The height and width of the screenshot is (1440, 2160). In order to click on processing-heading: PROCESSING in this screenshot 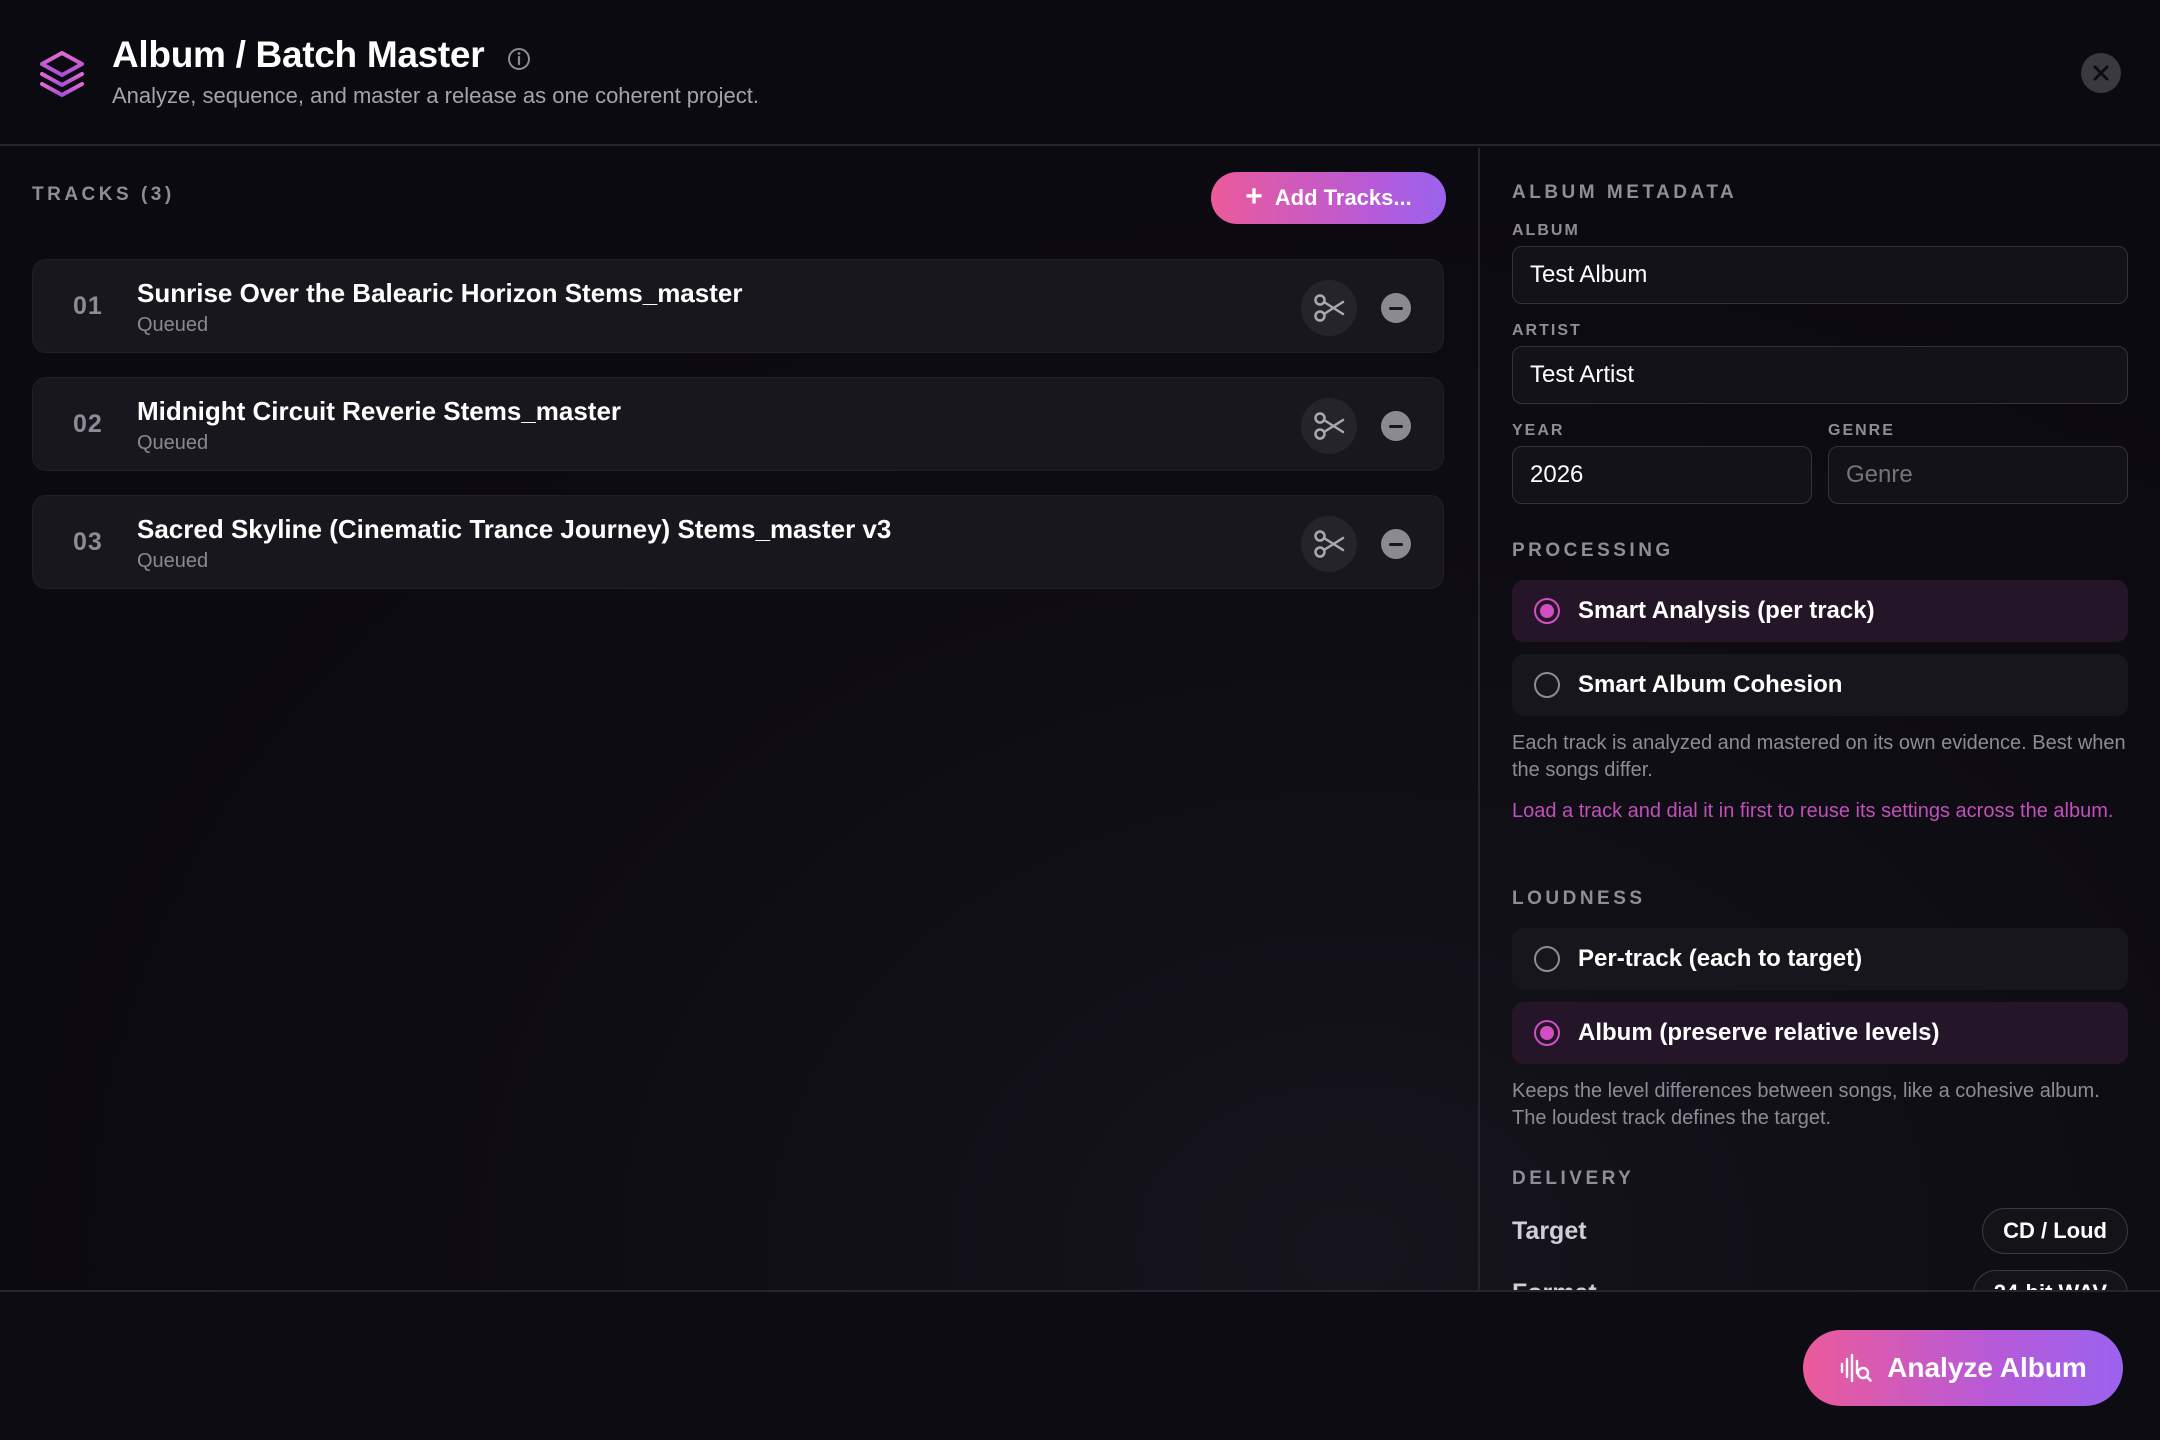, I will do `click(1593, 550)`.